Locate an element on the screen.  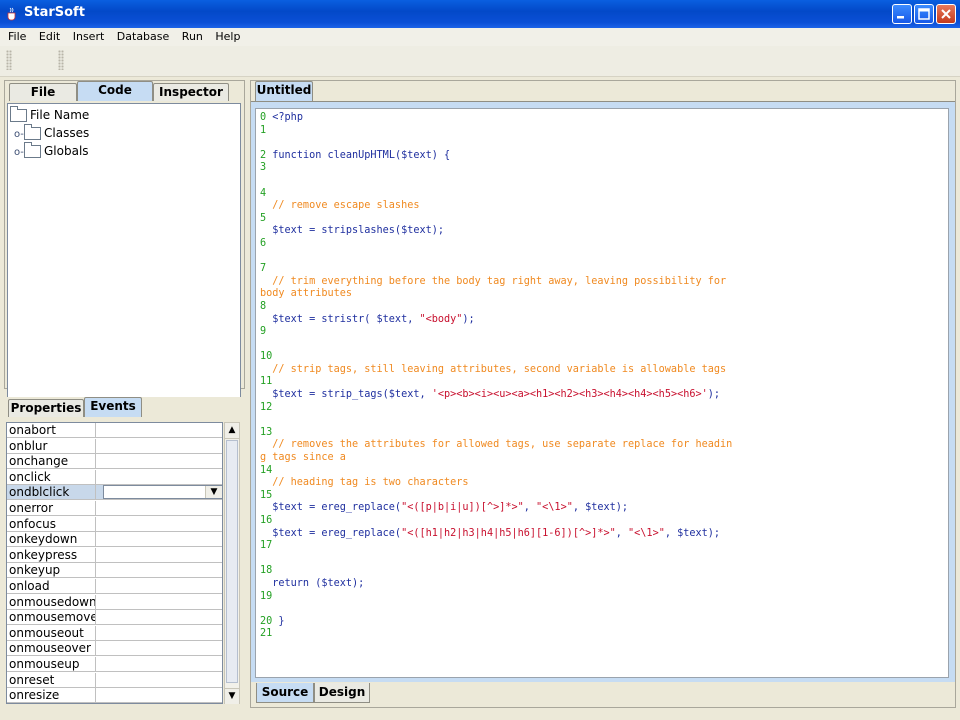
event-row: onblur is located at coordinates (114, 446).